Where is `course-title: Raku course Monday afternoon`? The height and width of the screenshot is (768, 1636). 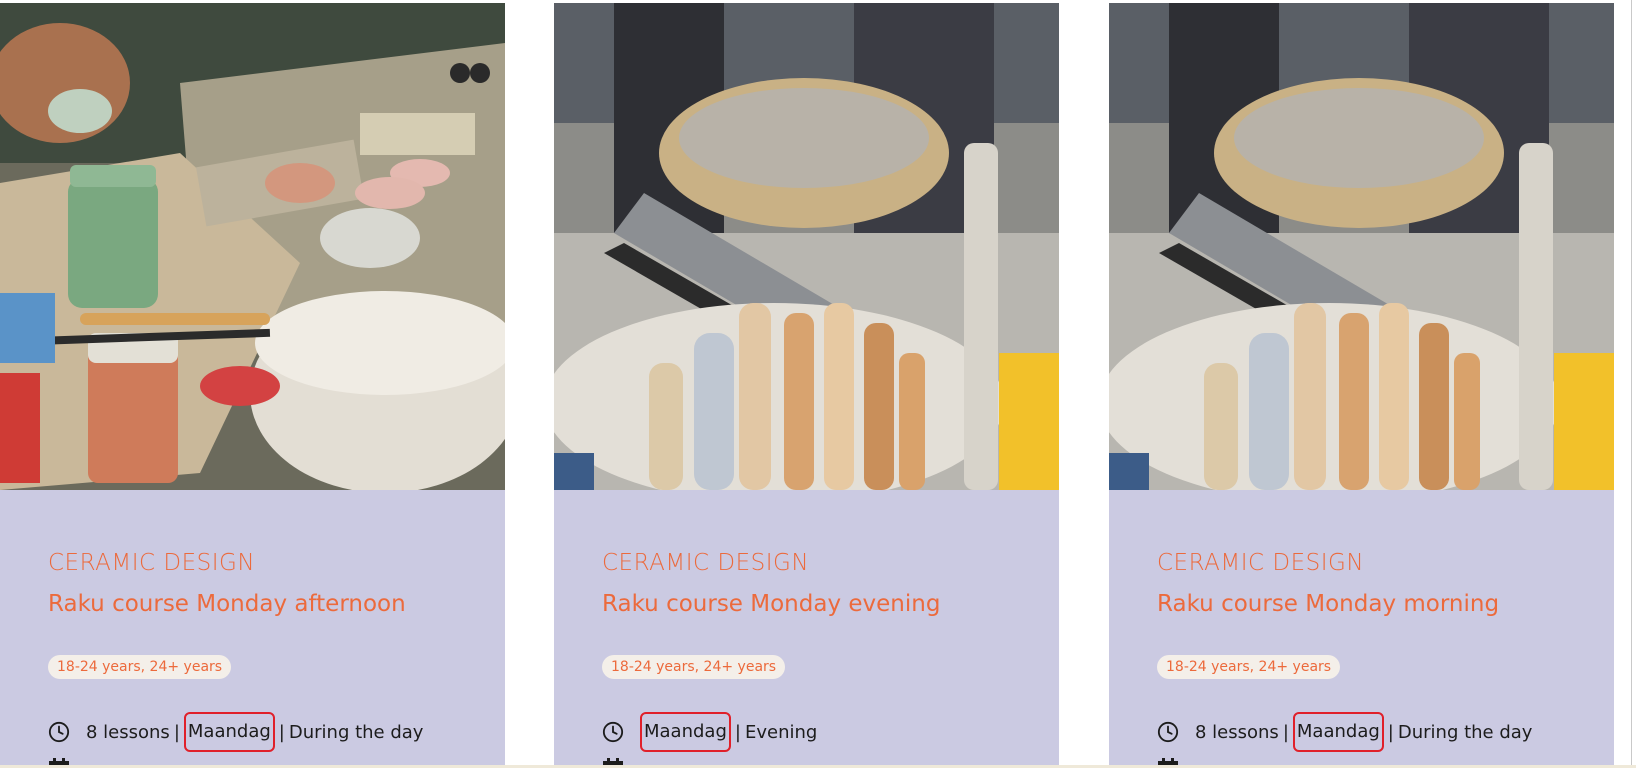
course-title: Raku course Monday afternoon is located at coordinates (227, 604).